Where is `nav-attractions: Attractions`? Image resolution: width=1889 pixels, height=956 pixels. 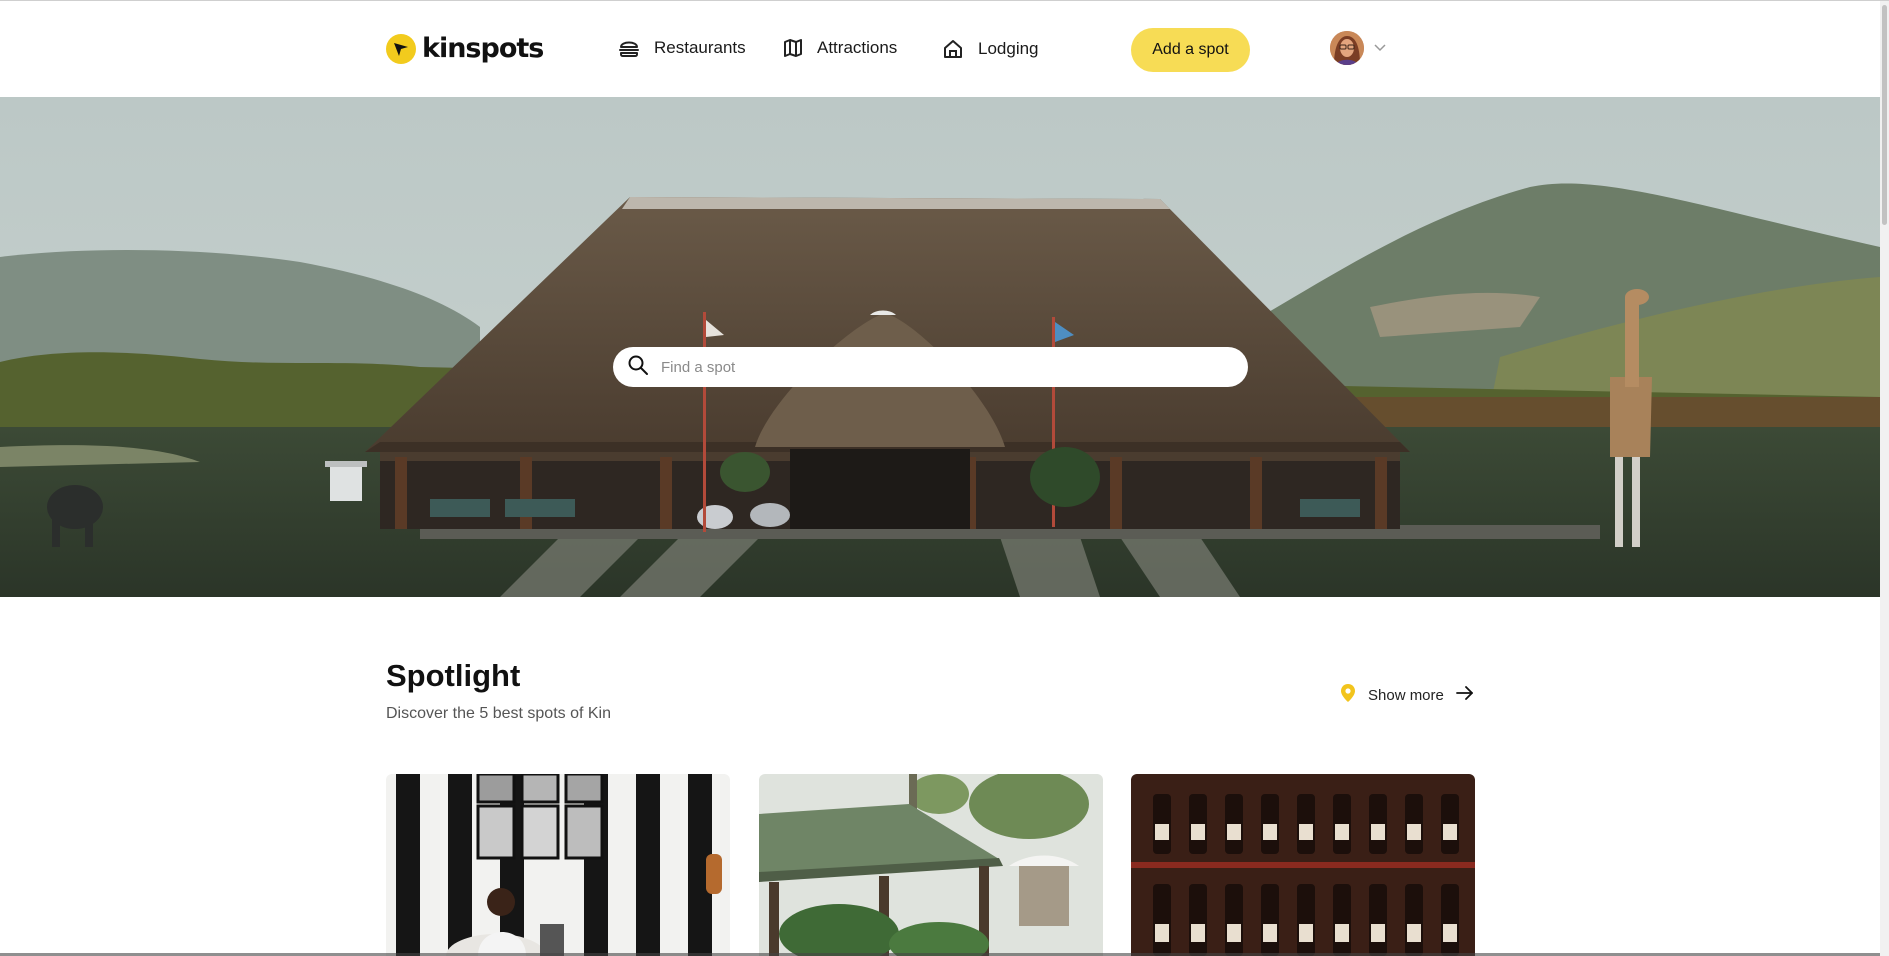 nav-attractions: Attractions is located at coordinates (840, 48).